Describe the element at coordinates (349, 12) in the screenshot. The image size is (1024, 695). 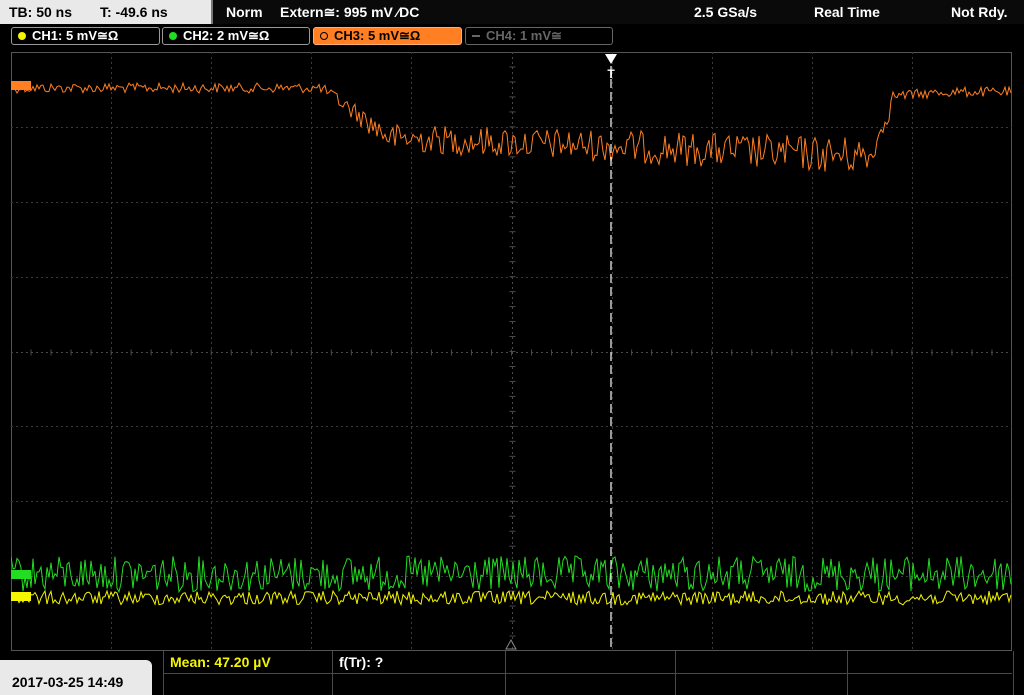
I see `trigger-source: Extern≅: 995 mV ⁄DC` at that location.